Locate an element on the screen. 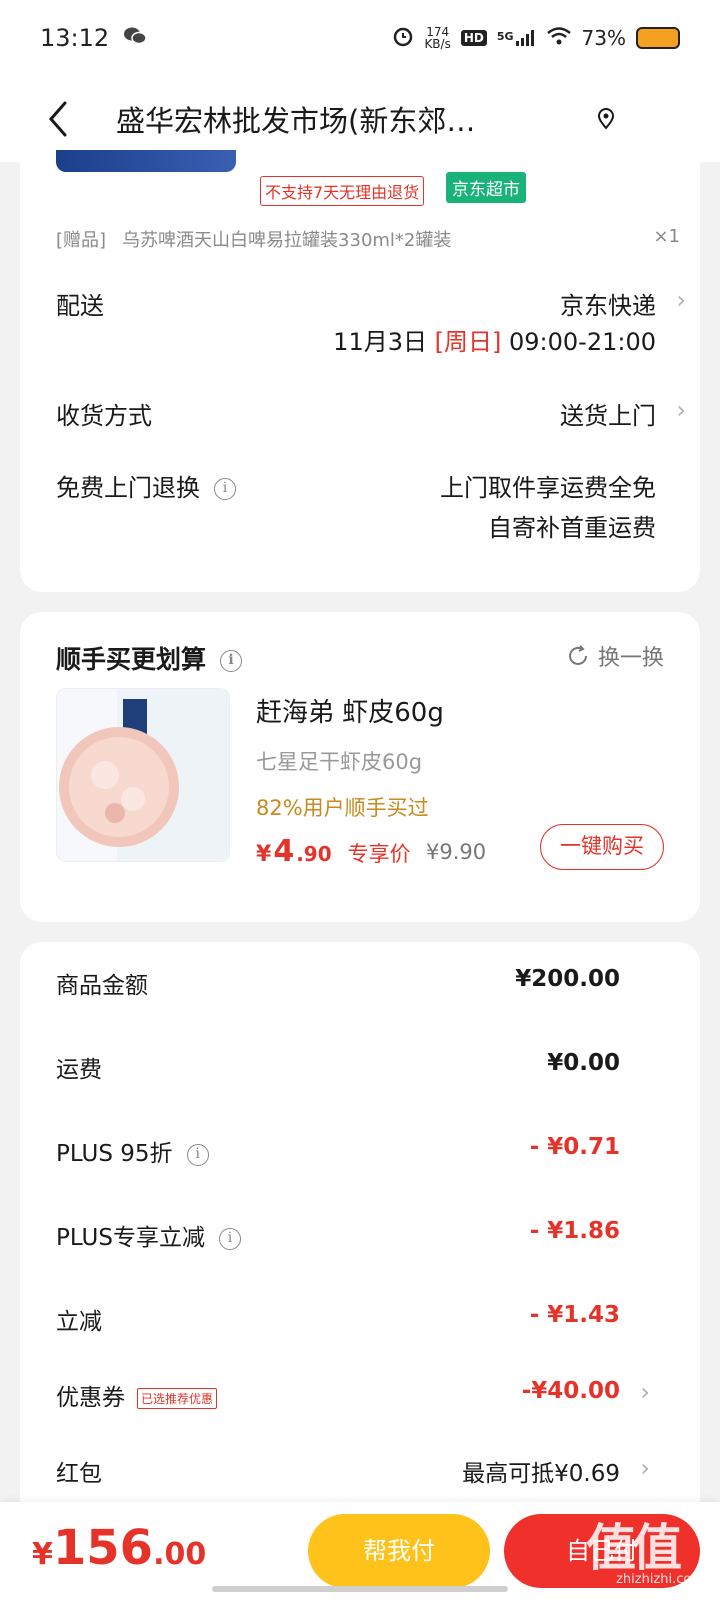  amount-value: -¥40.00 is located at coordinates (570, 1391).